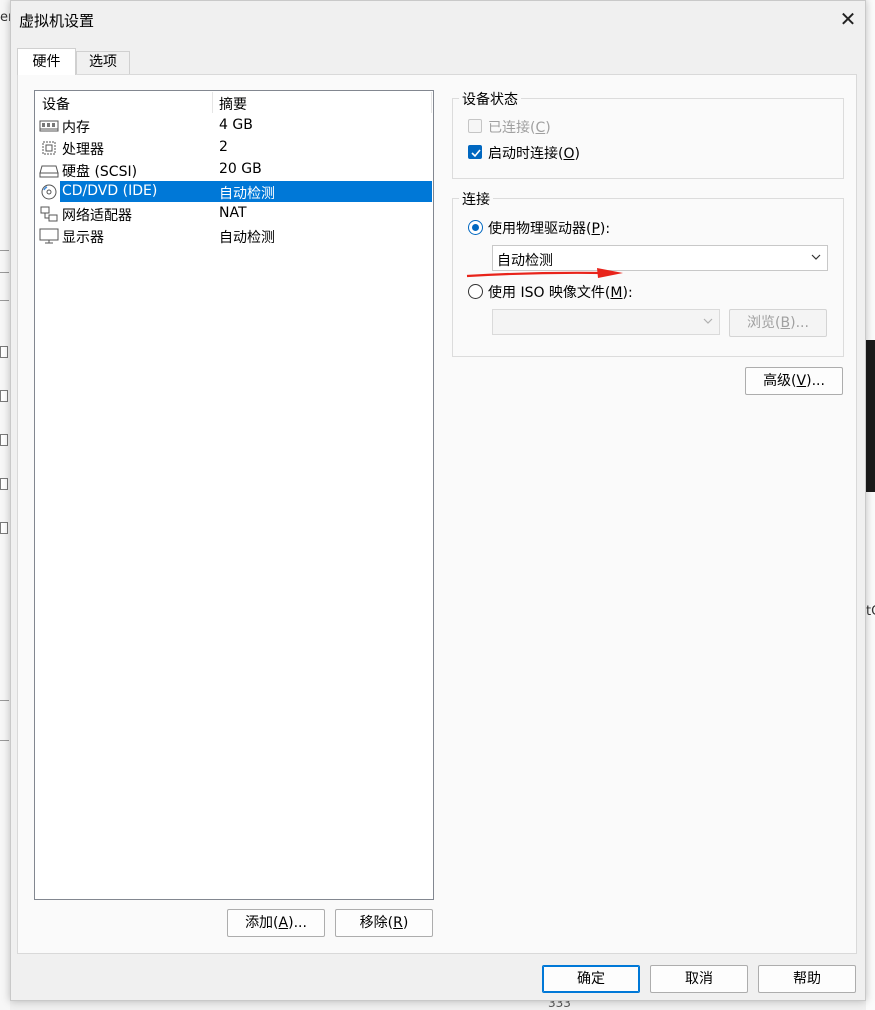 Image resolution: width=875 pixels, height=1010 pixels. Describe the element at coordinates (76, 128) in the screenshot. I see `device-name: 内存` at that location.